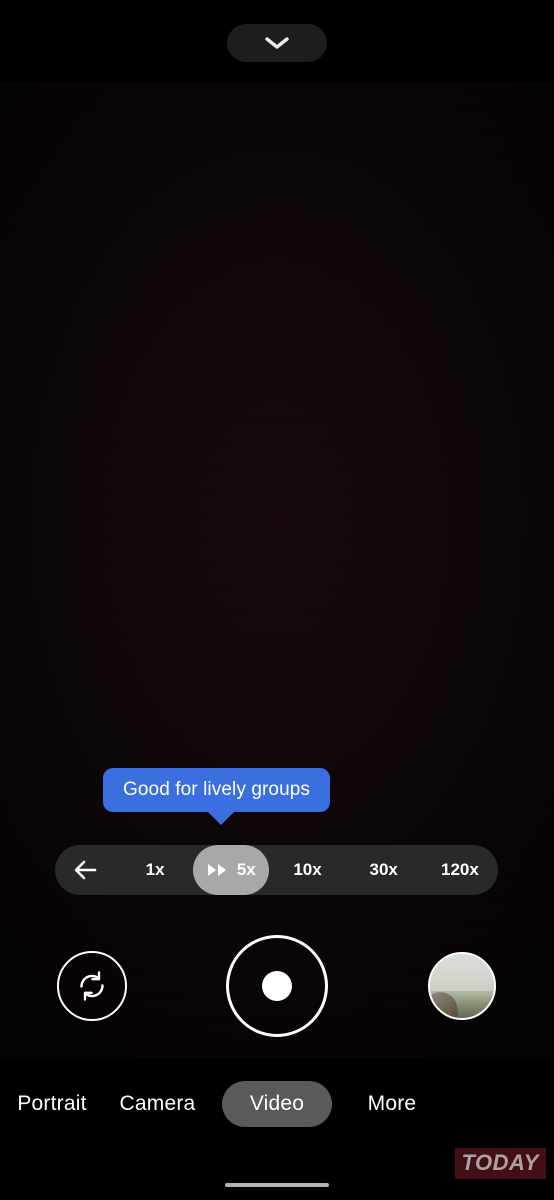 The image size is (554, 1200). I want to click on record-button, so click(277, 986).